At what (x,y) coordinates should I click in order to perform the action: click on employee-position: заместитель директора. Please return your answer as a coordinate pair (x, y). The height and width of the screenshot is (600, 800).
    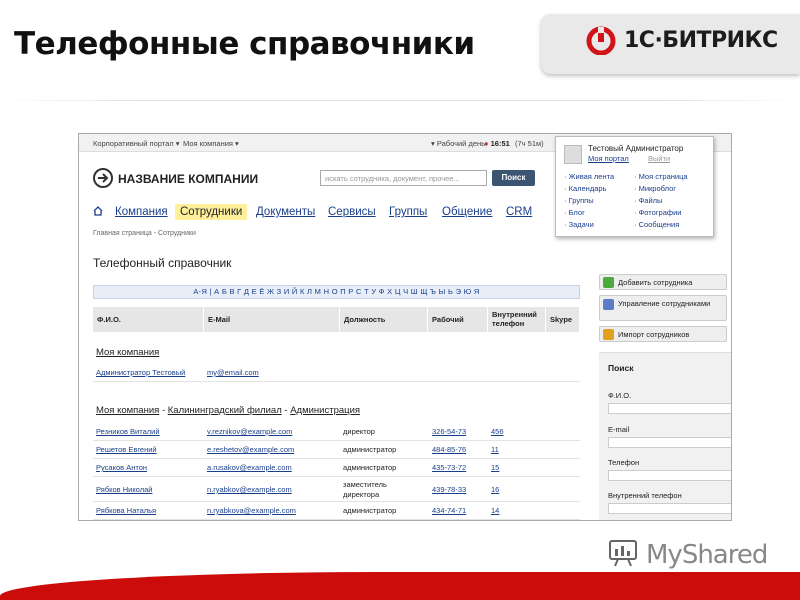
    Looking at the image, I should click on (365, 489).